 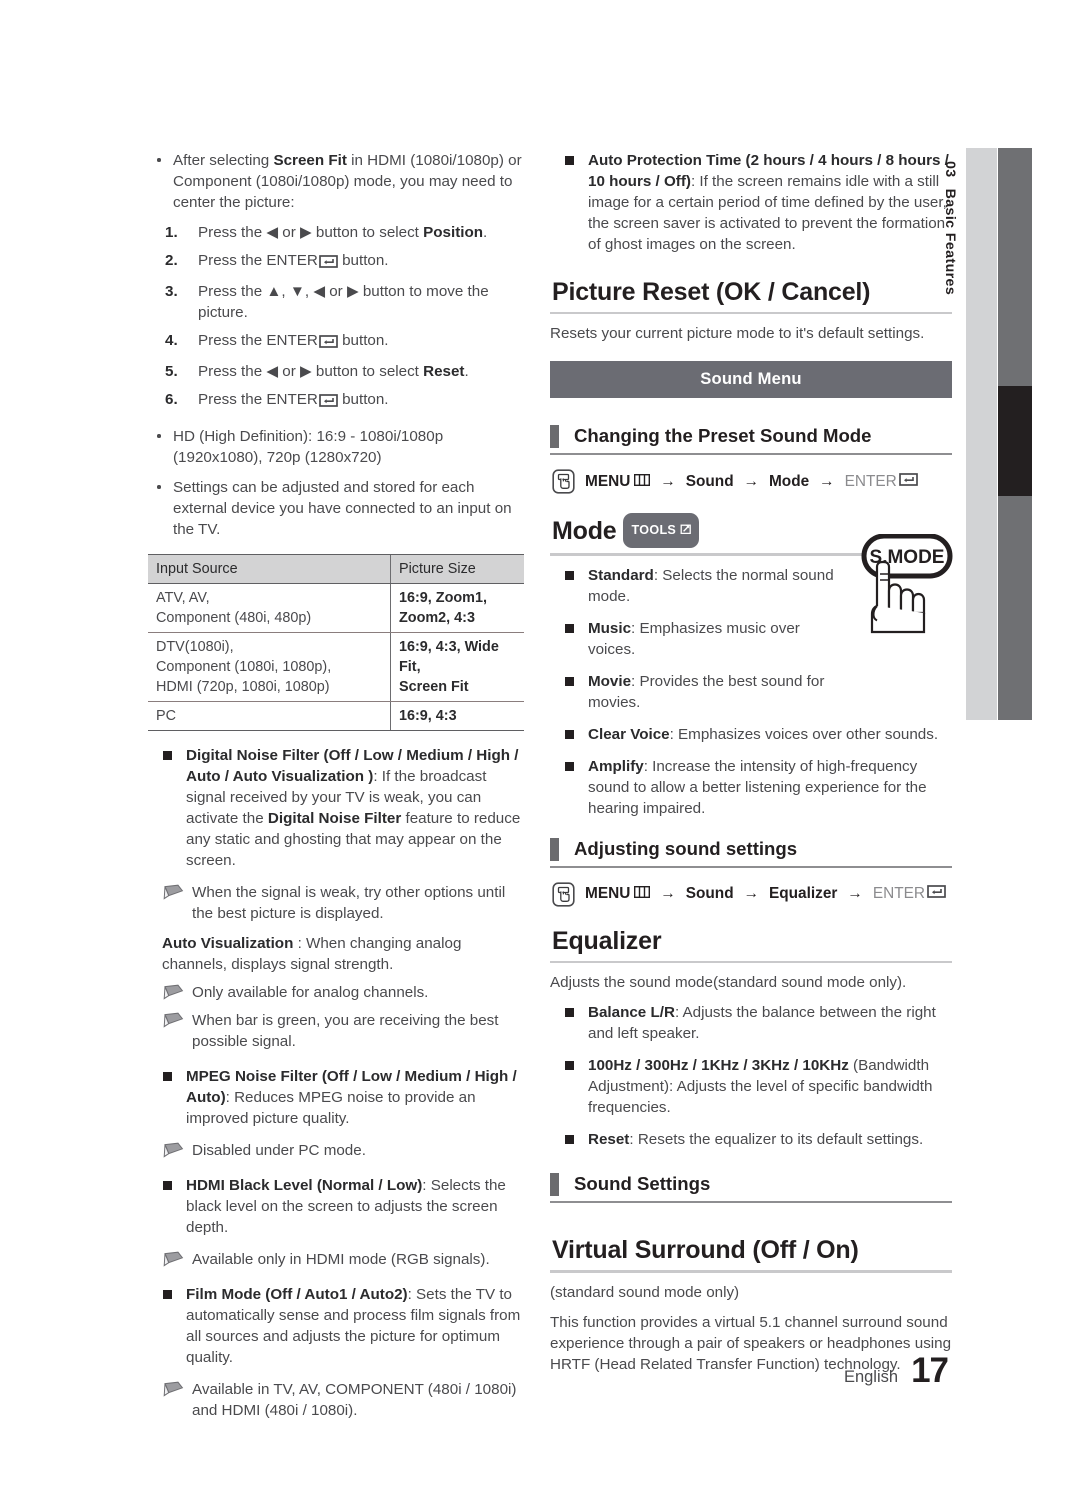 I want to click on tools-arrow-icon, so click(x=685, y=530).